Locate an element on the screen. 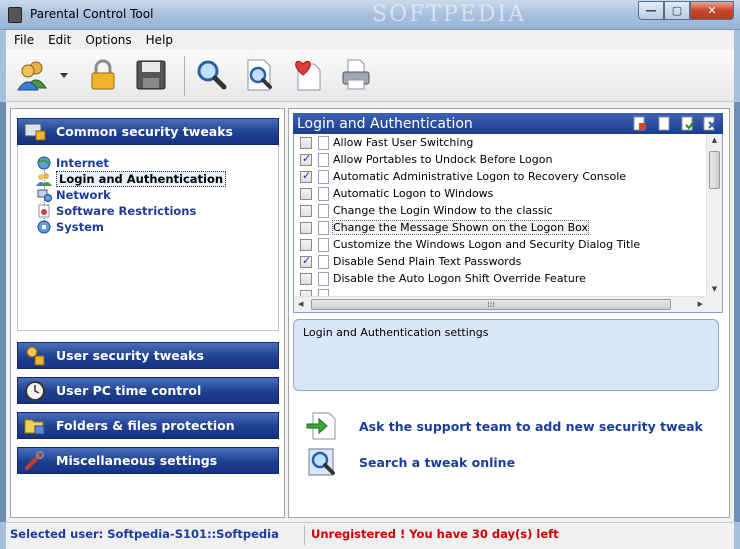 This screenshot has width=740, height=549. tree-item-software-restrictions: Software Restrictions is located at coordinates (116, 210).